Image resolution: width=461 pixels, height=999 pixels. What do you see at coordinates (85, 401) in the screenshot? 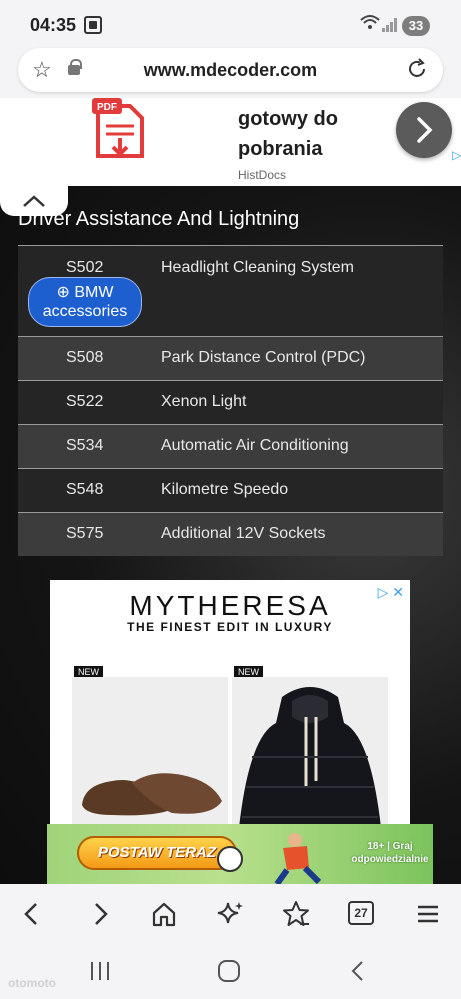
I see `option-code: S522` at bounding box center [85, 401].